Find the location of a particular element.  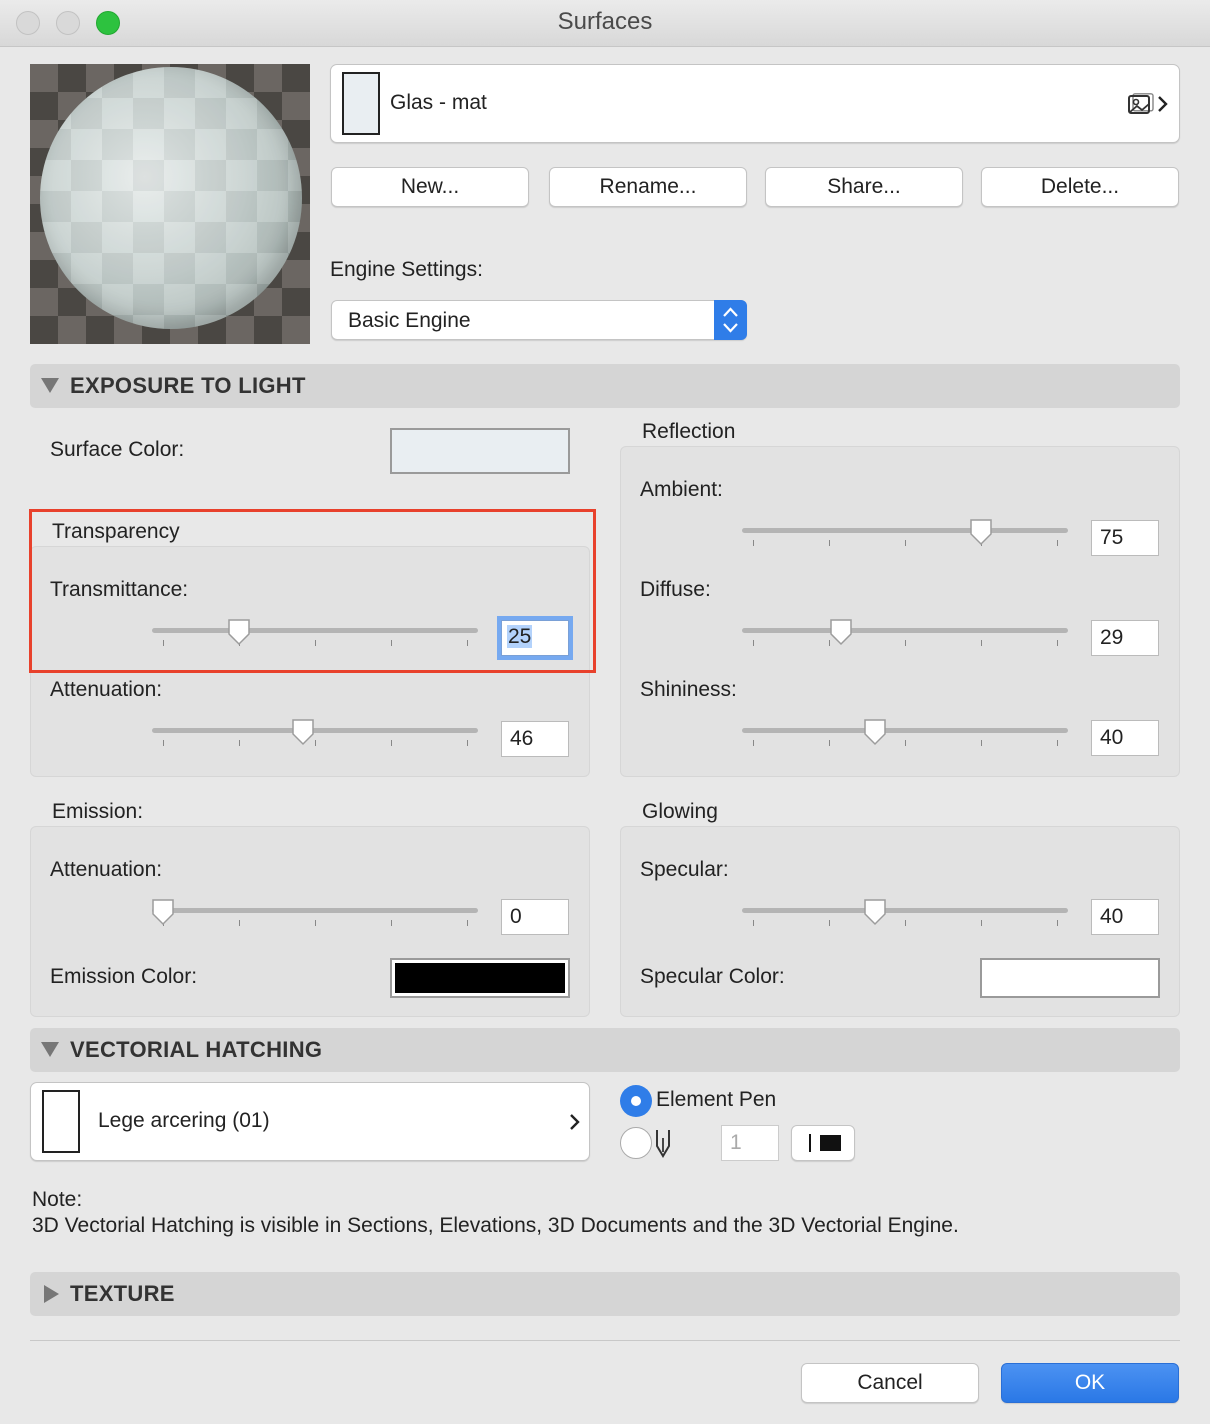

specular-slider is located at coordinates (905, 915).